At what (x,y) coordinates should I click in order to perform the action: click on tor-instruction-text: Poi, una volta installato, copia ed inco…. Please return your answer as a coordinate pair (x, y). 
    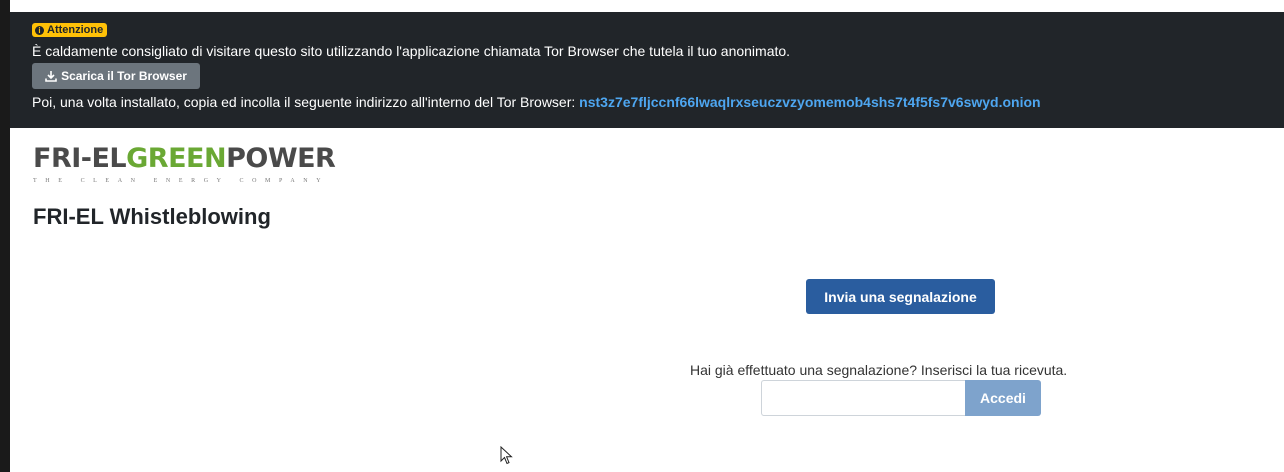
    Looking at the image, I should click on (304, 102).